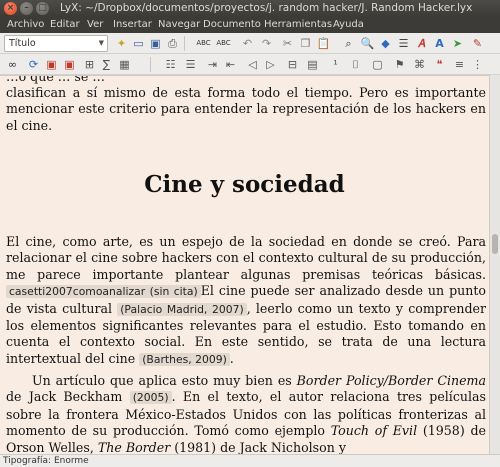 This screenshot has width=500, height=467. What do you see at coordinates (150, 398) in the screenshot?
I see `citation-beckham: (2005)` at bounding box center [150, 398].